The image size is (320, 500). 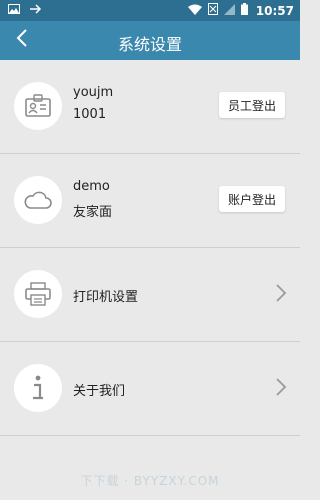 I want to click on account-company: 友家面, so click(x=93, y=212).